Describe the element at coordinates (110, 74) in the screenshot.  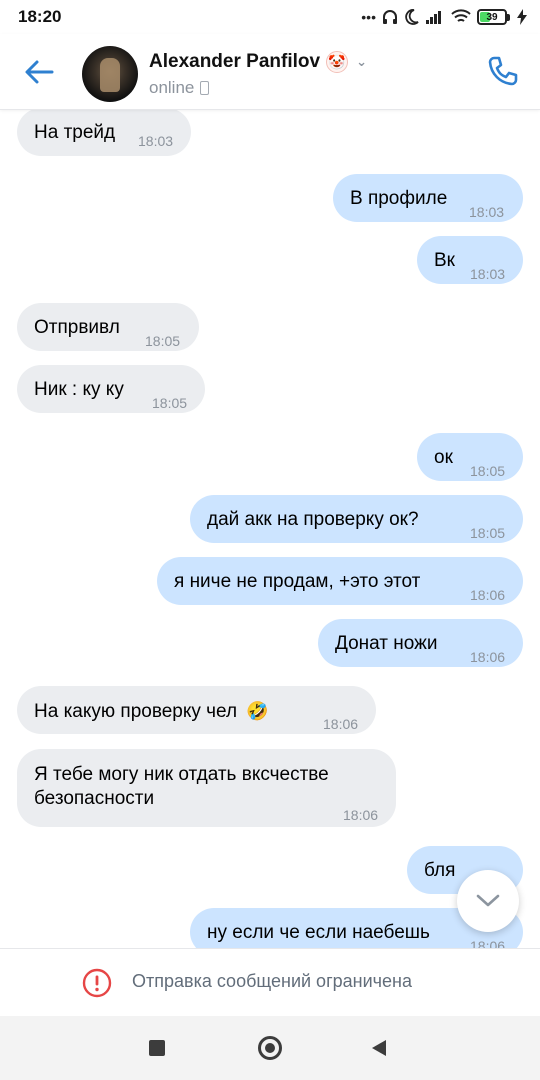
I see `avatar` at that location.